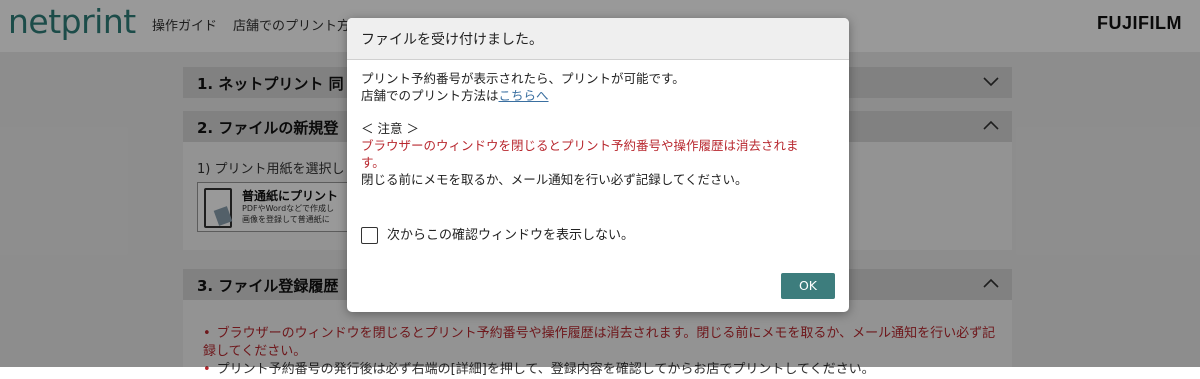 This screenshot has width=1200, height=379. What do you see at coordinates (373, 162) in the screenshot?
I see `caution-warning-cont: す。` at bounding box center [373, 162].